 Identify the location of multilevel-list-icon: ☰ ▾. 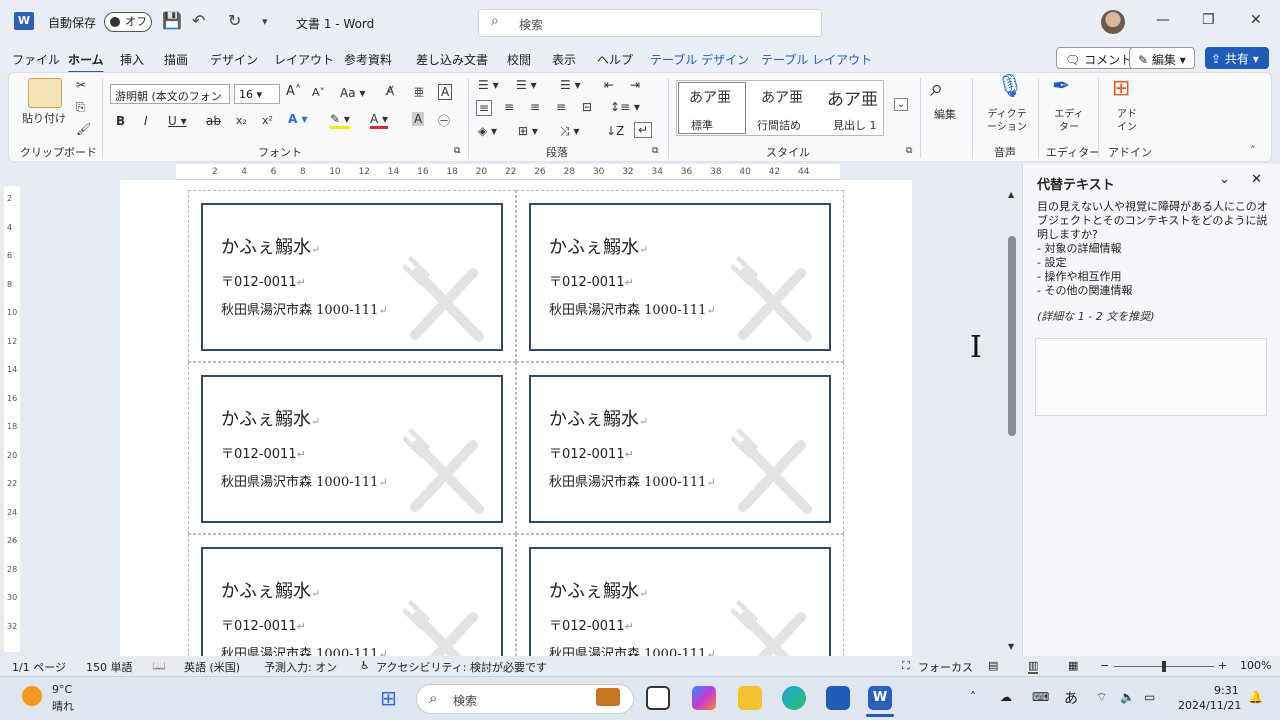
(570, 85).